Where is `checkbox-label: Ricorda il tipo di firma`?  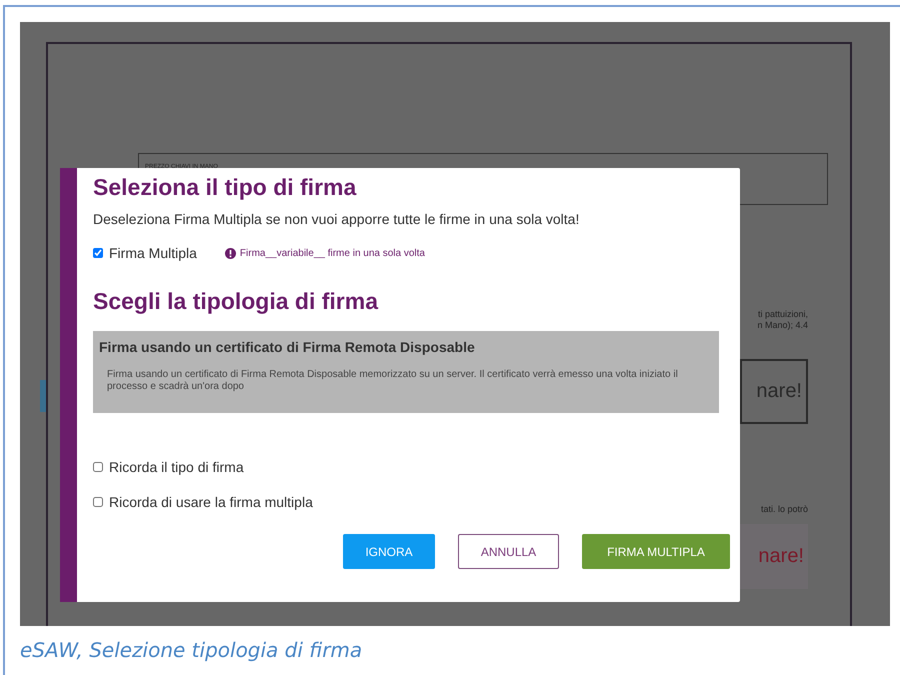 checkbox-label: Ricorda il tipo di firma is located at coordinates (176, 467).